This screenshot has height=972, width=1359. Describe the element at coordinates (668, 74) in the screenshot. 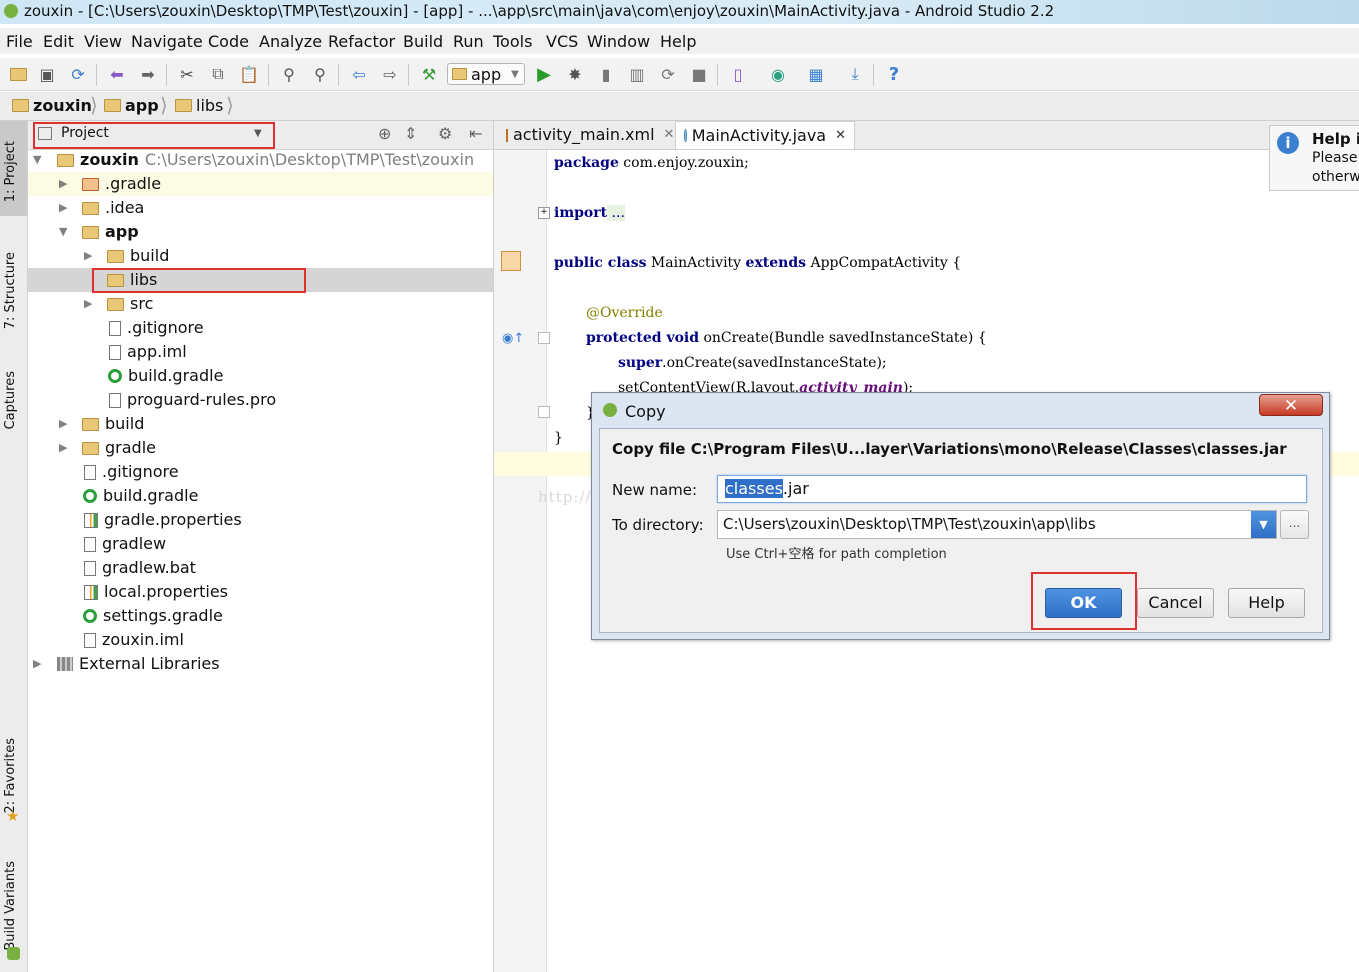

I see `rerun-icon: ⟳` at that location.